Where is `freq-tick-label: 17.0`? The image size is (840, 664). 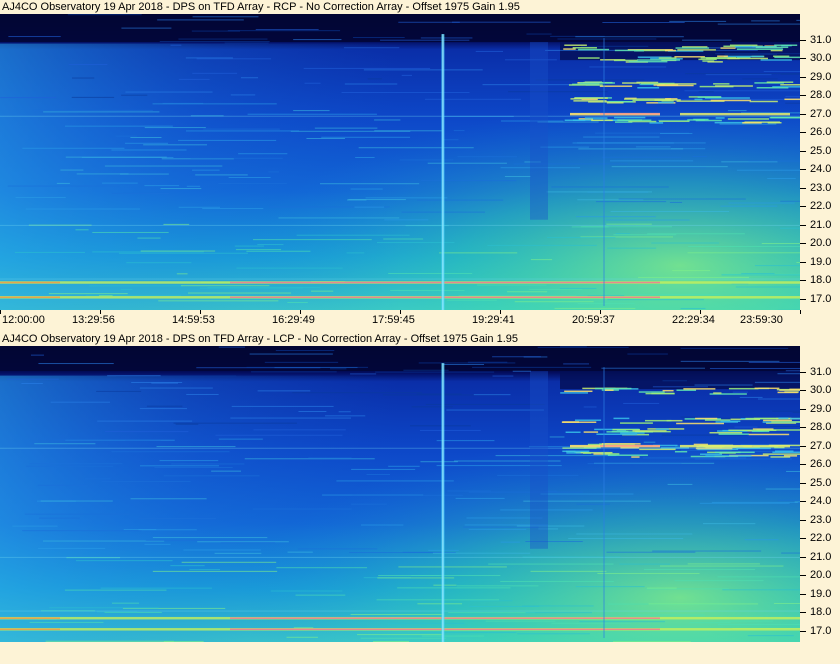 freq-tick-label: 17.0 is located at coordinates (821, 298).